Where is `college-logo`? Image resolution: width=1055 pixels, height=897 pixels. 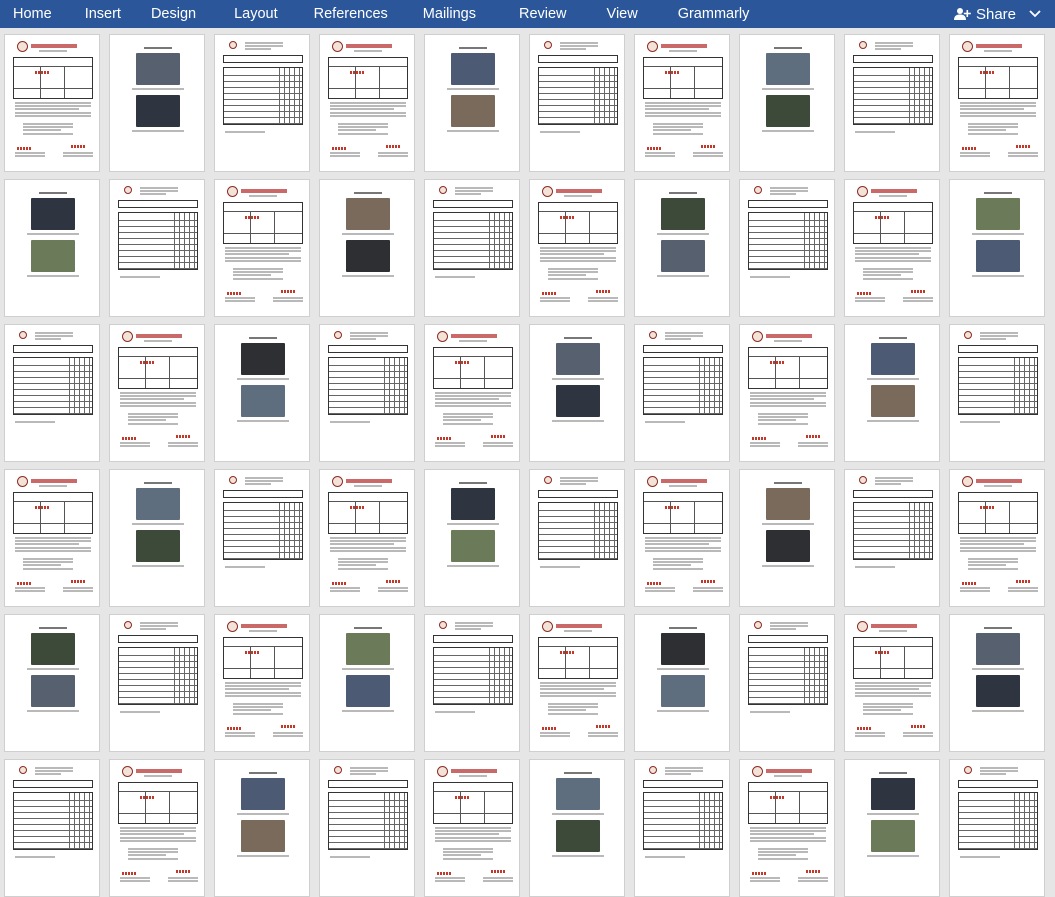 college-logo is located at coordinates (337, 481).